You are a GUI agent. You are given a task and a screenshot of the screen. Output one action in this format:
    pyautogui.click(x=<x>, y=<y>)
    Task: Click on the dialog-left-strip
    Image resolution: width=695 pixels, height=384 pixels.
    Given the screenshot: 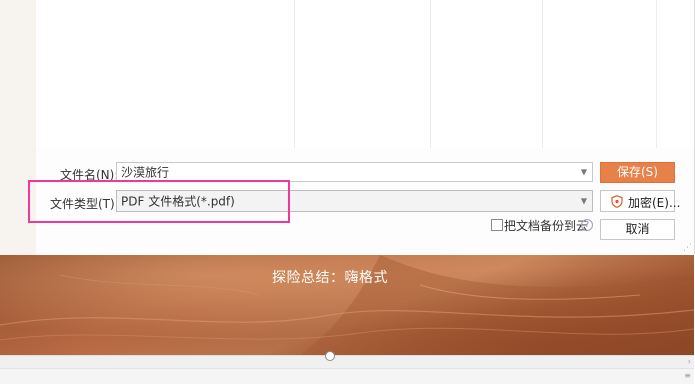 What is the action you would take?
    pyautogui.click(x=18, y=127)
    